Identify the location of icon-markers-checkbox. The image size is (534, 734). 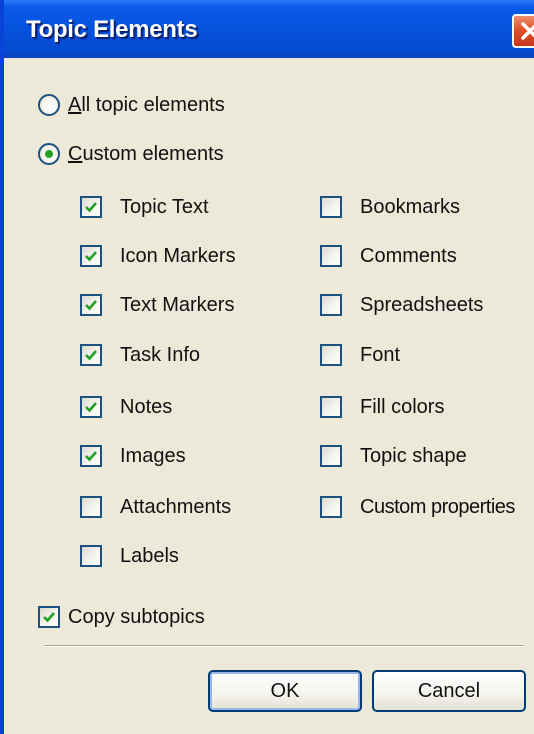
(91, 256).